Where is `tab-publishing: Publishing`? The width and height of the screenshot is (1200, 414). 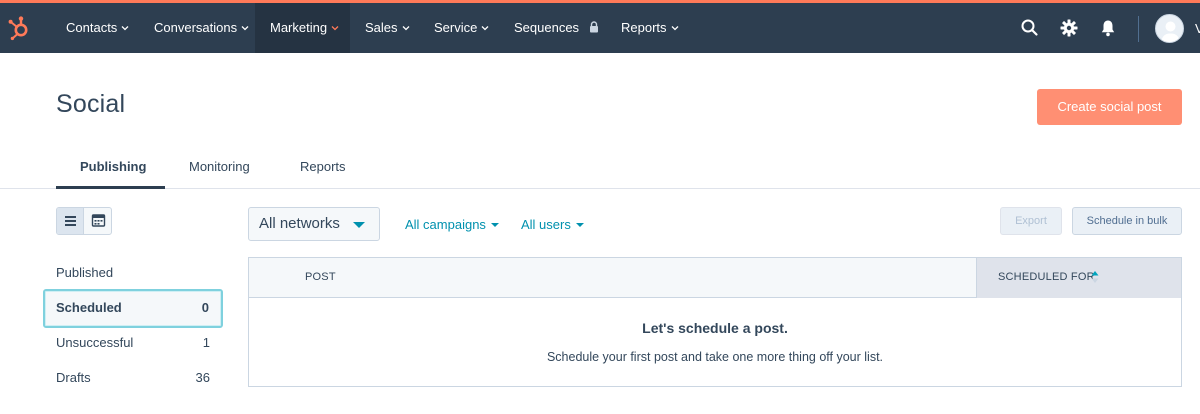
tab-publishing: Publishing is located at coordinates (113, 166).